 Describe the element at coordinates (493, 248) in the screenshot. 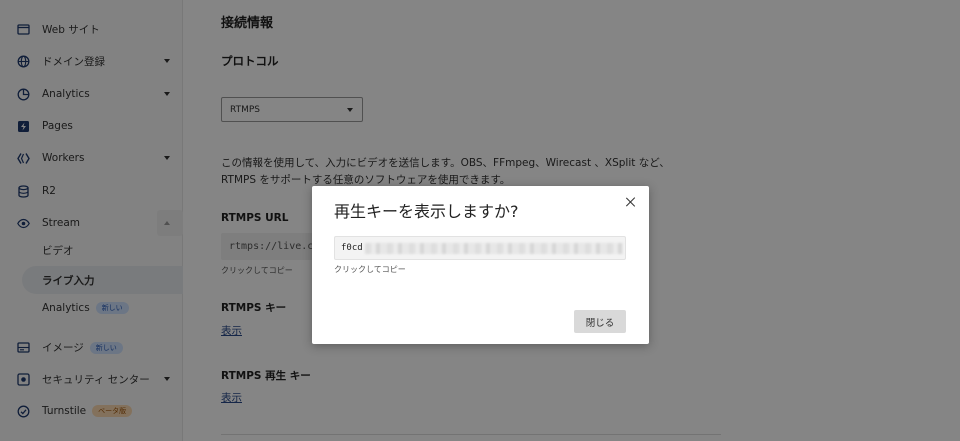

I see `redacted-key` at that location.